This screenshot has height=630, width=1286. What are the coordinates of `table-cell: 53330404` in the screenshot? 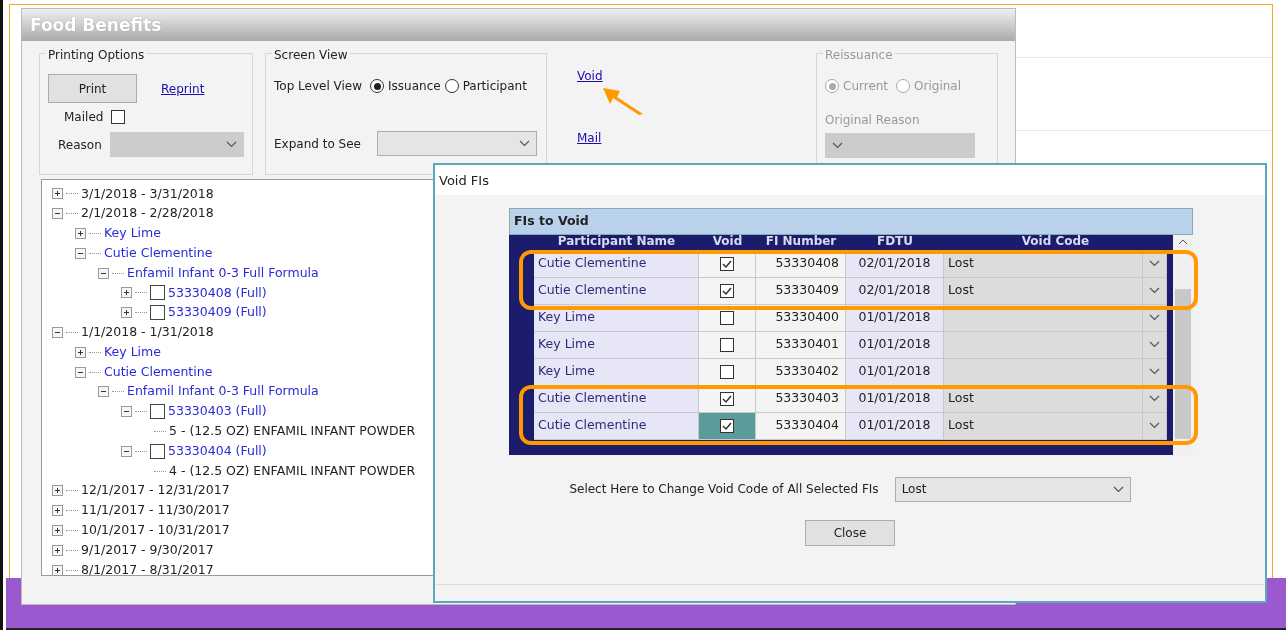 It's located at (801, 426).